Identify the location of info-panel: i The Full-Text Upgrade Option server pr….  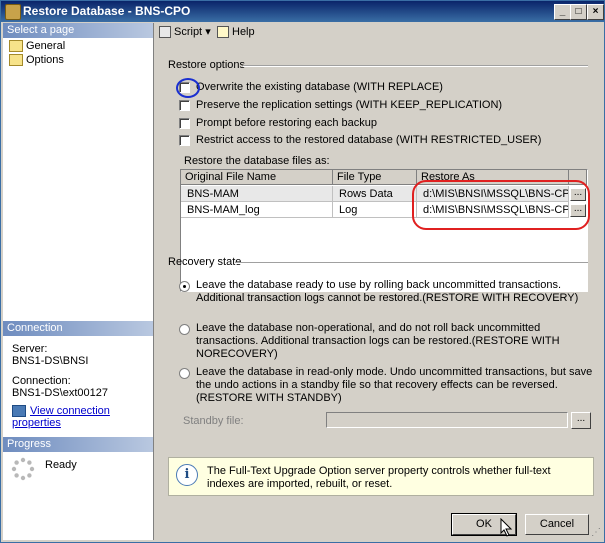
(381, 476).